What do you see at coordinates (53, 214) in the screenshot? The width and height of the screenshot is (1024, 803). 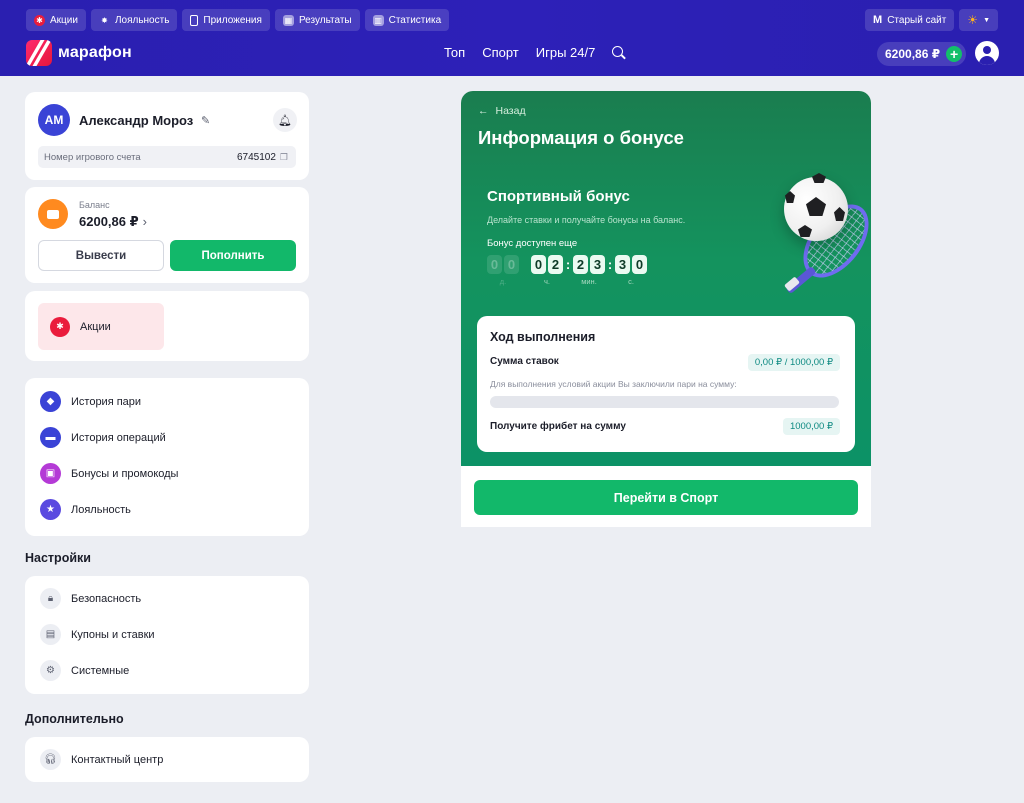 I see `wallet-icon` at bounding box center [53, 214].